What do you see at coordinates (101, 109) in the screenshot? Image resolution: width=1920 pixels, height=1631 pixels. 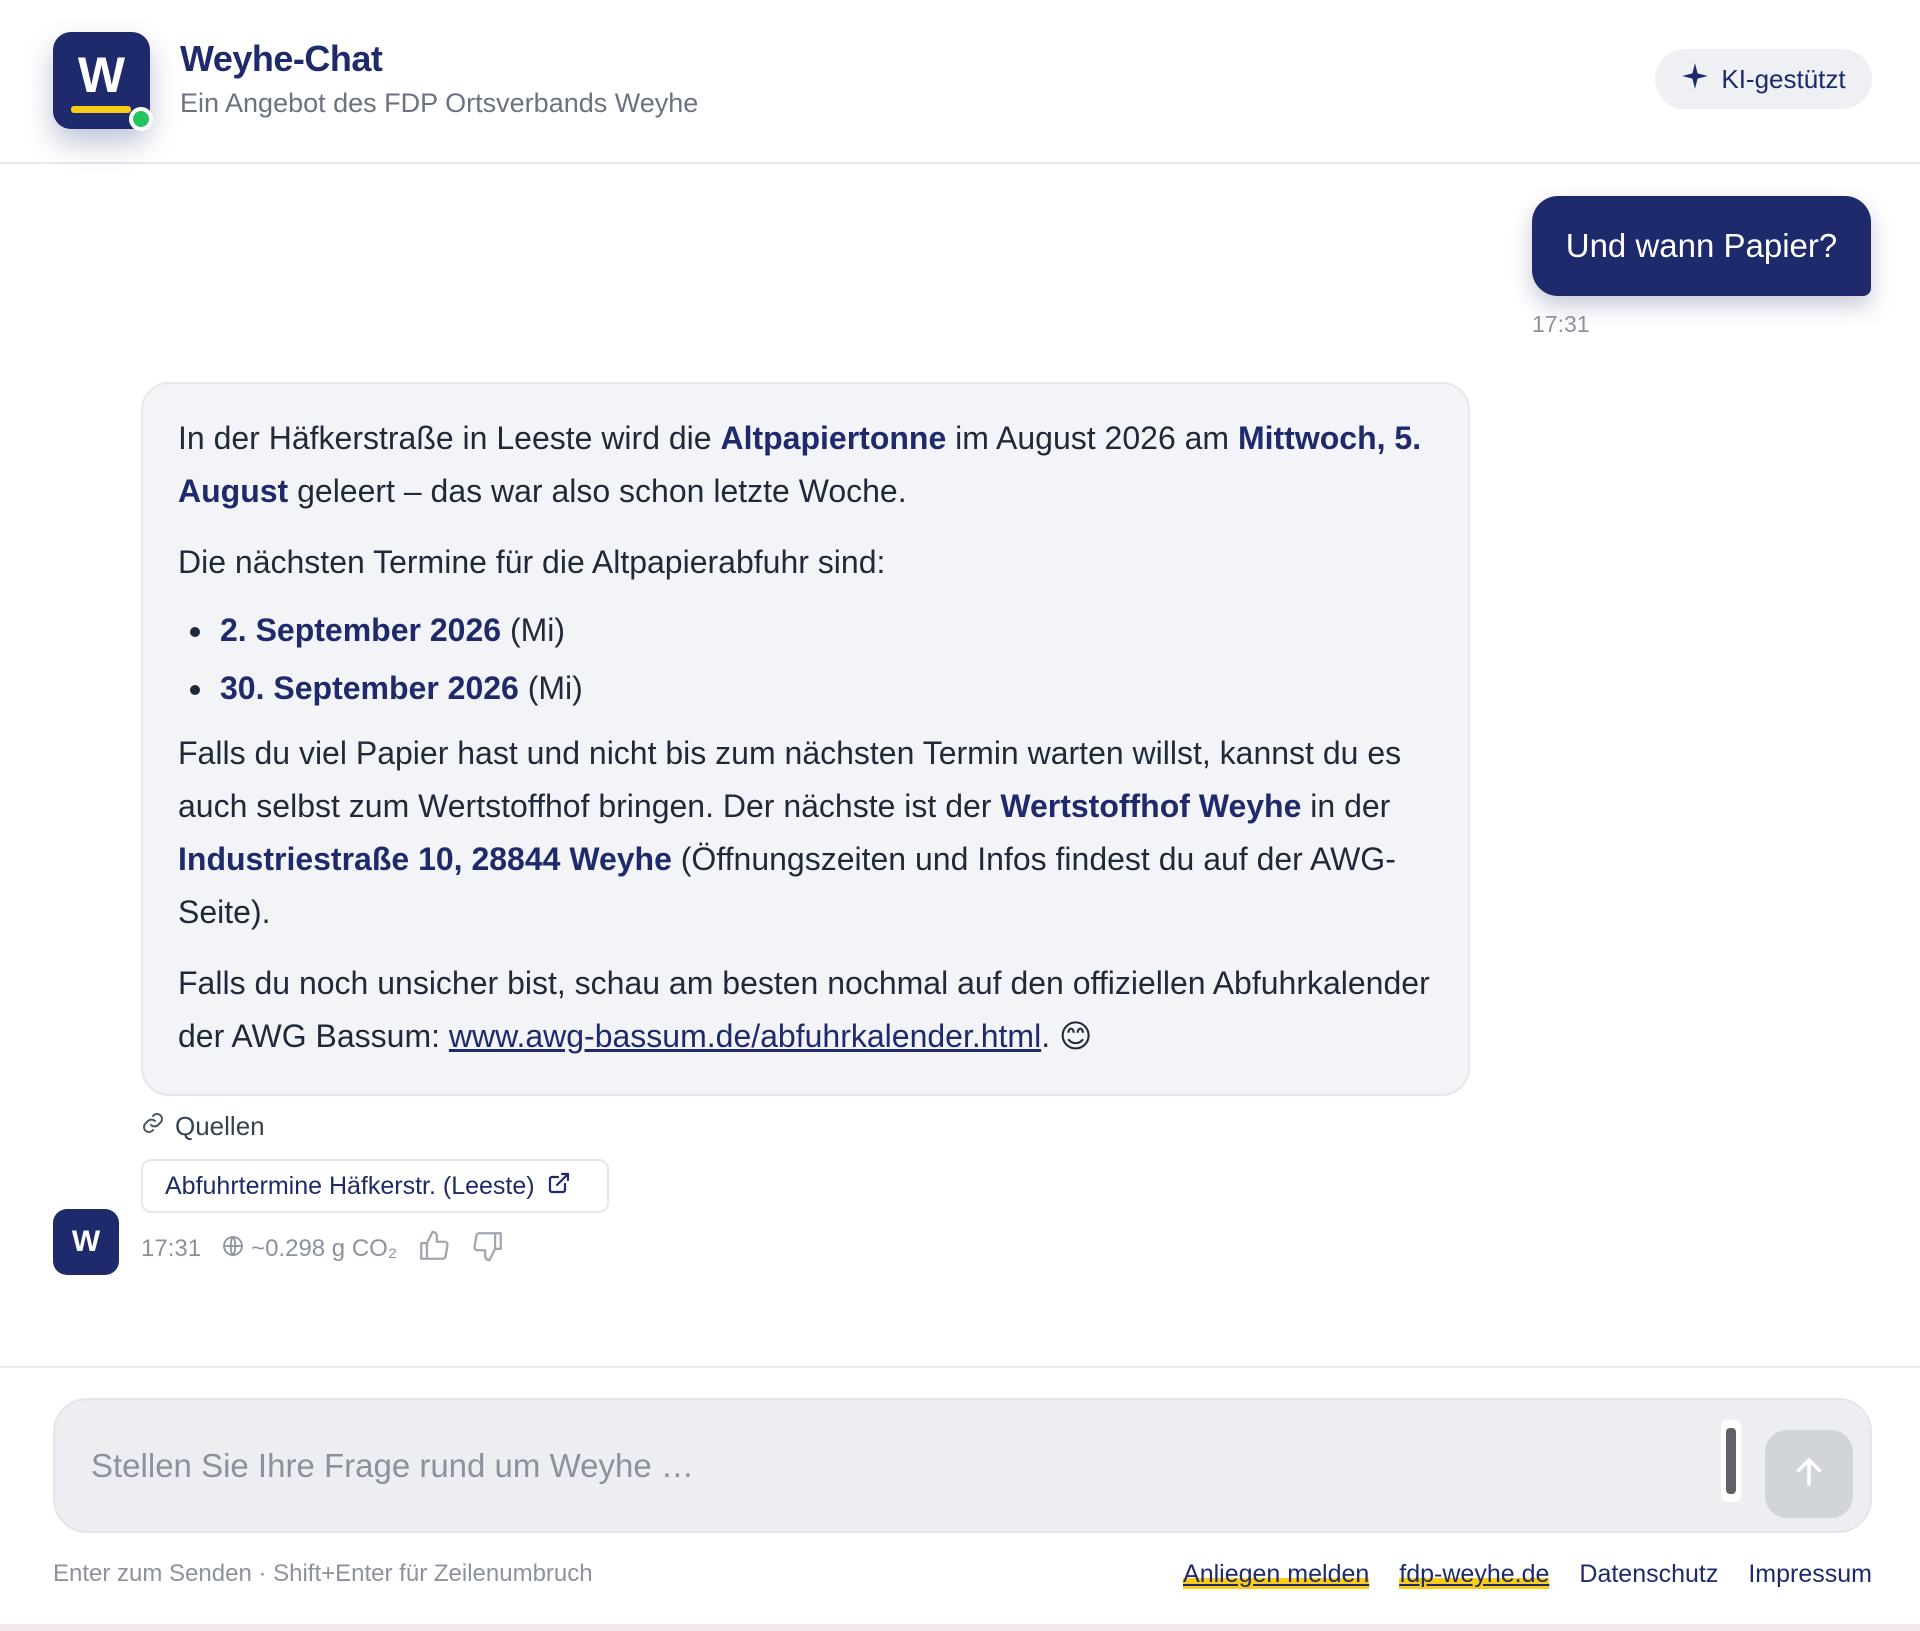 I see `logo-accent-bar` at bounding box center [101, 109].